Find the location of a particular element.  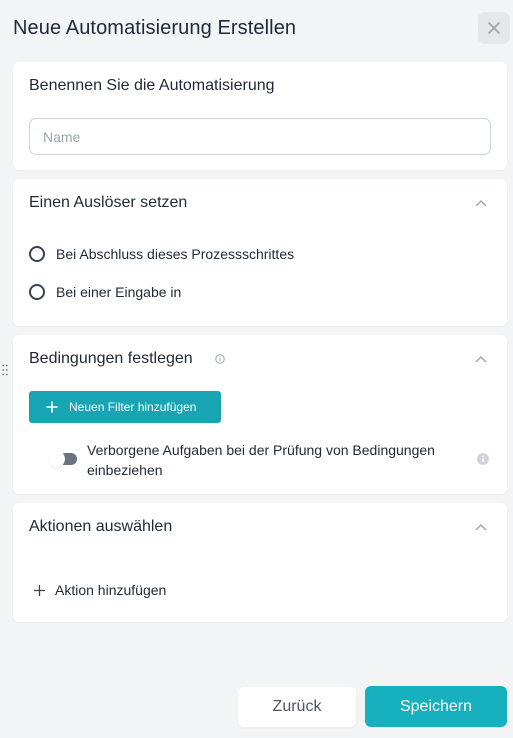

back-button: Zurück is located at coordinates (297, 707).